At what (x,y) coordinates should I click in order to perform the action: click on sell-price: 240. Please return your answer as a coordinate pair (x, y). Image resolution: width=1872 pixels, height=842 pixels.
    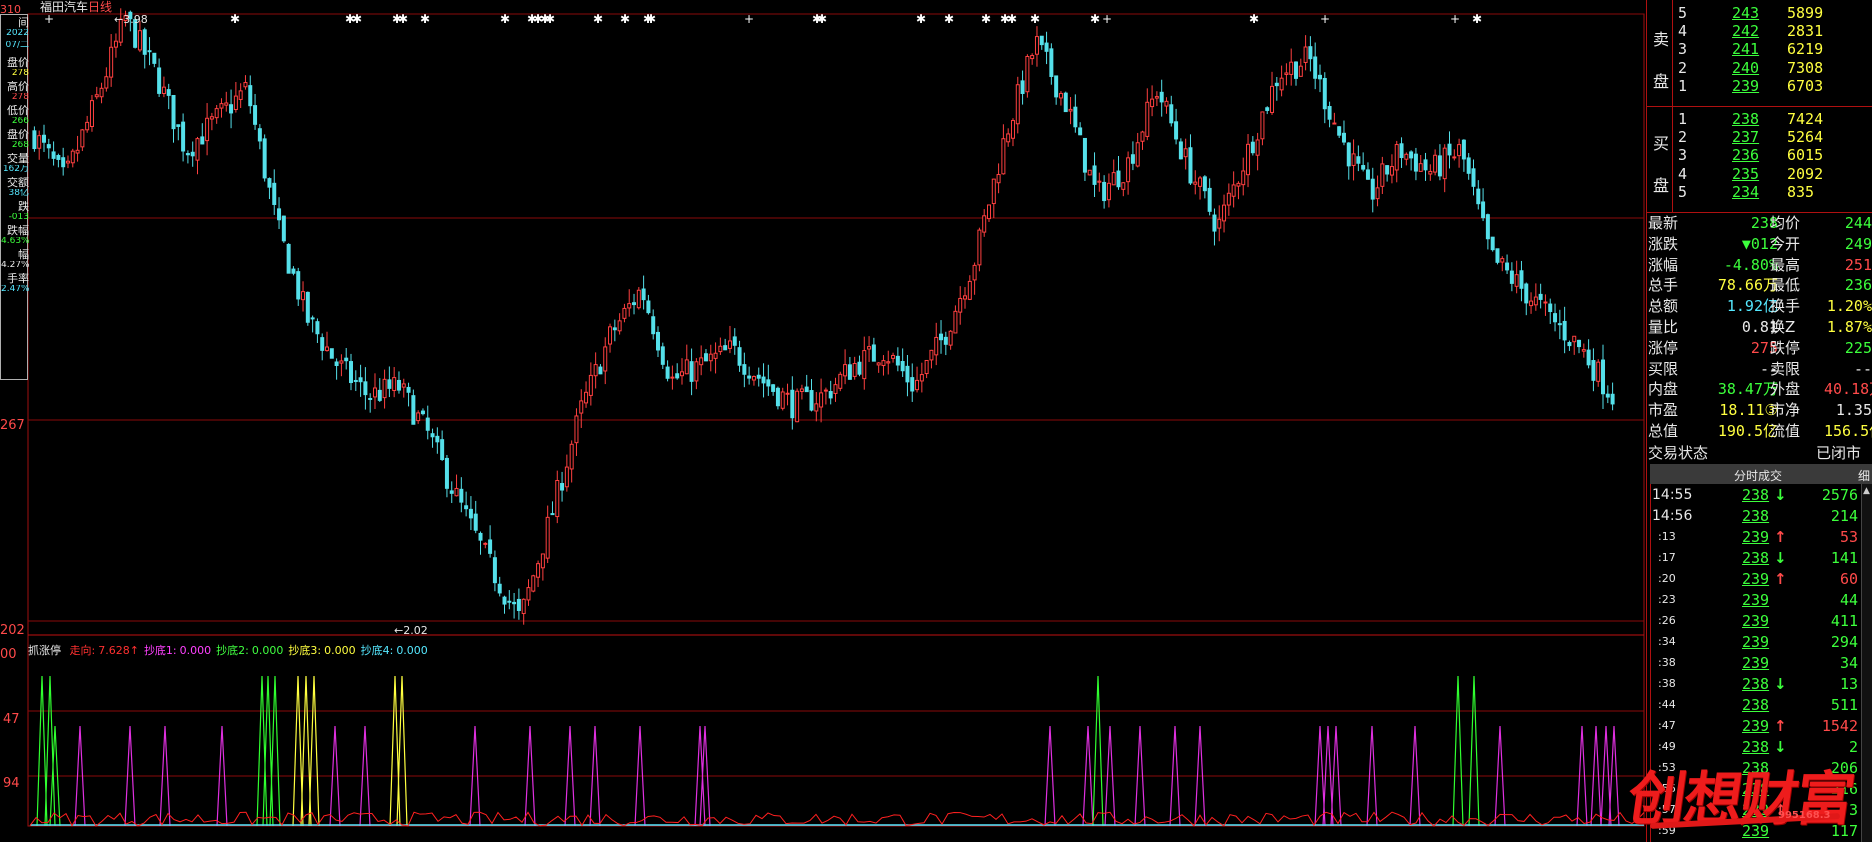
    Looking at the image, I should click on (1745, 68).